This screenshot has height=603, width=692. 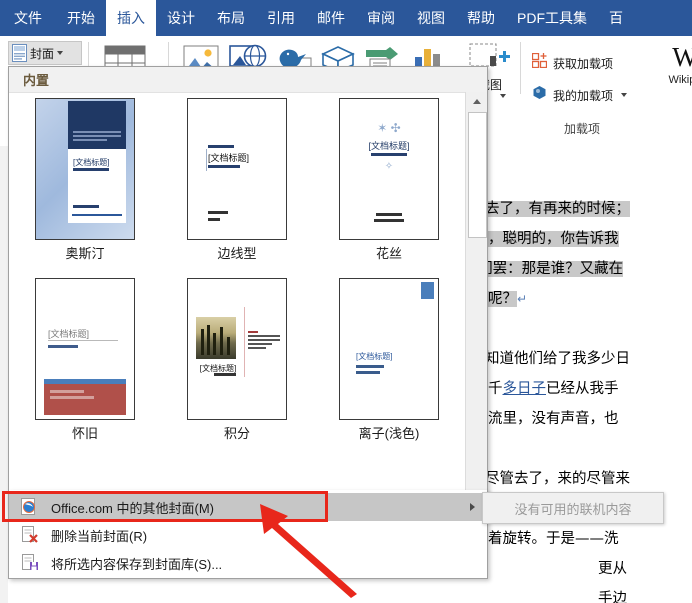 What do you see at coordinates (389, 433) in the screenshot?
I see `cover-item-label: 离子(浅色)` at bounding box center [389, 433].